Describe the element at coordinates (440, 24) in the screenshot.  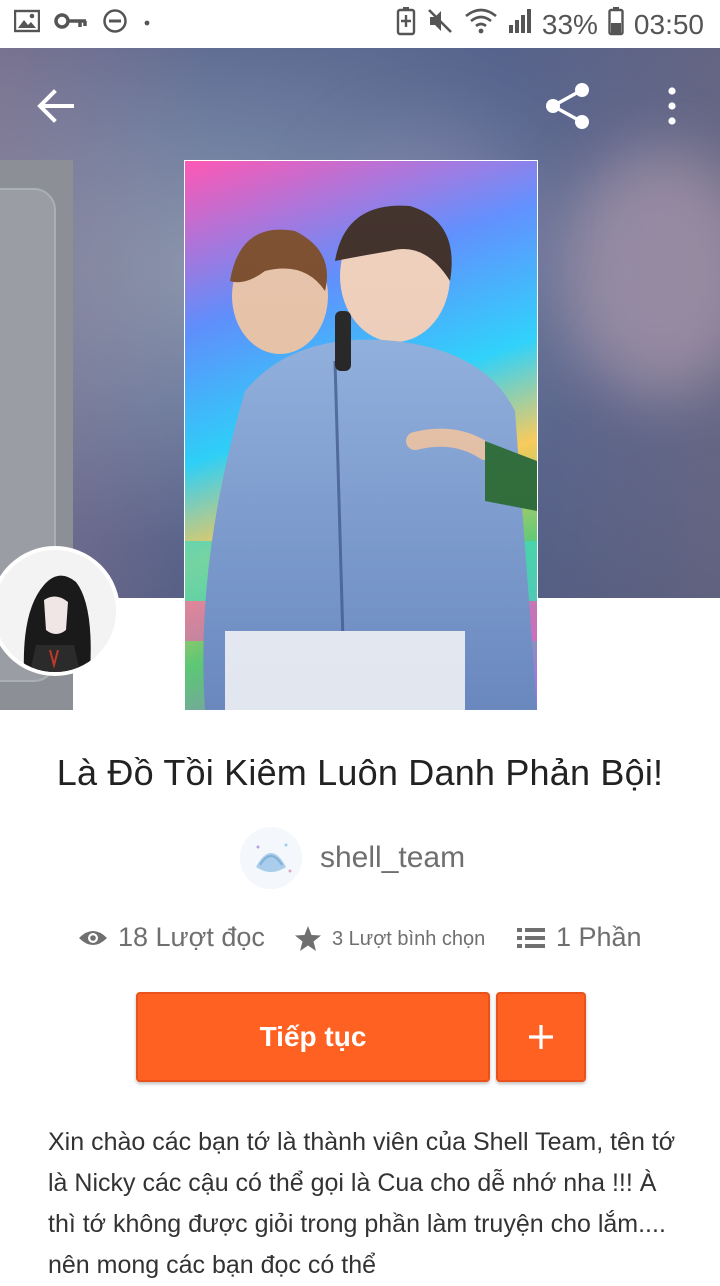
I see `mute-icon` at that location.